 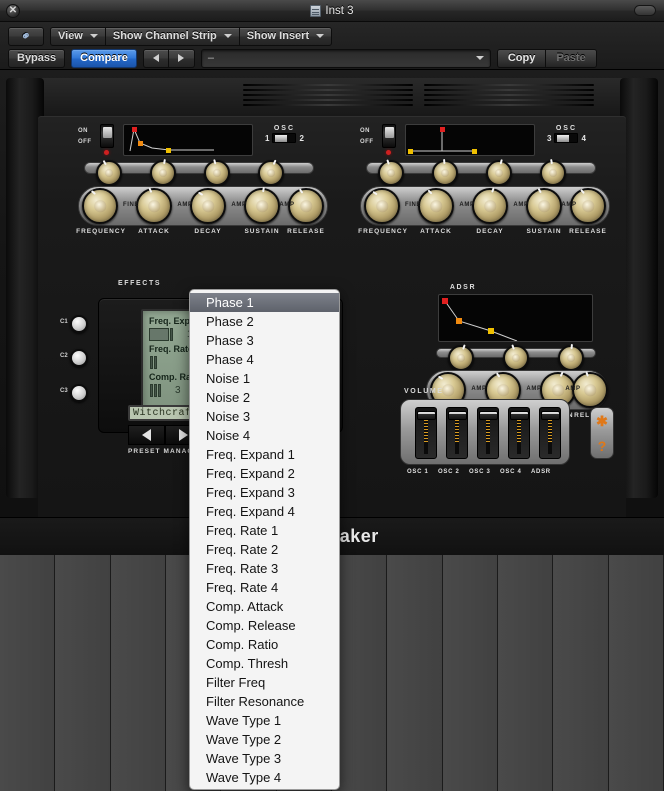 I want to click on adsr-knob-att, so click(x=461, y=357).